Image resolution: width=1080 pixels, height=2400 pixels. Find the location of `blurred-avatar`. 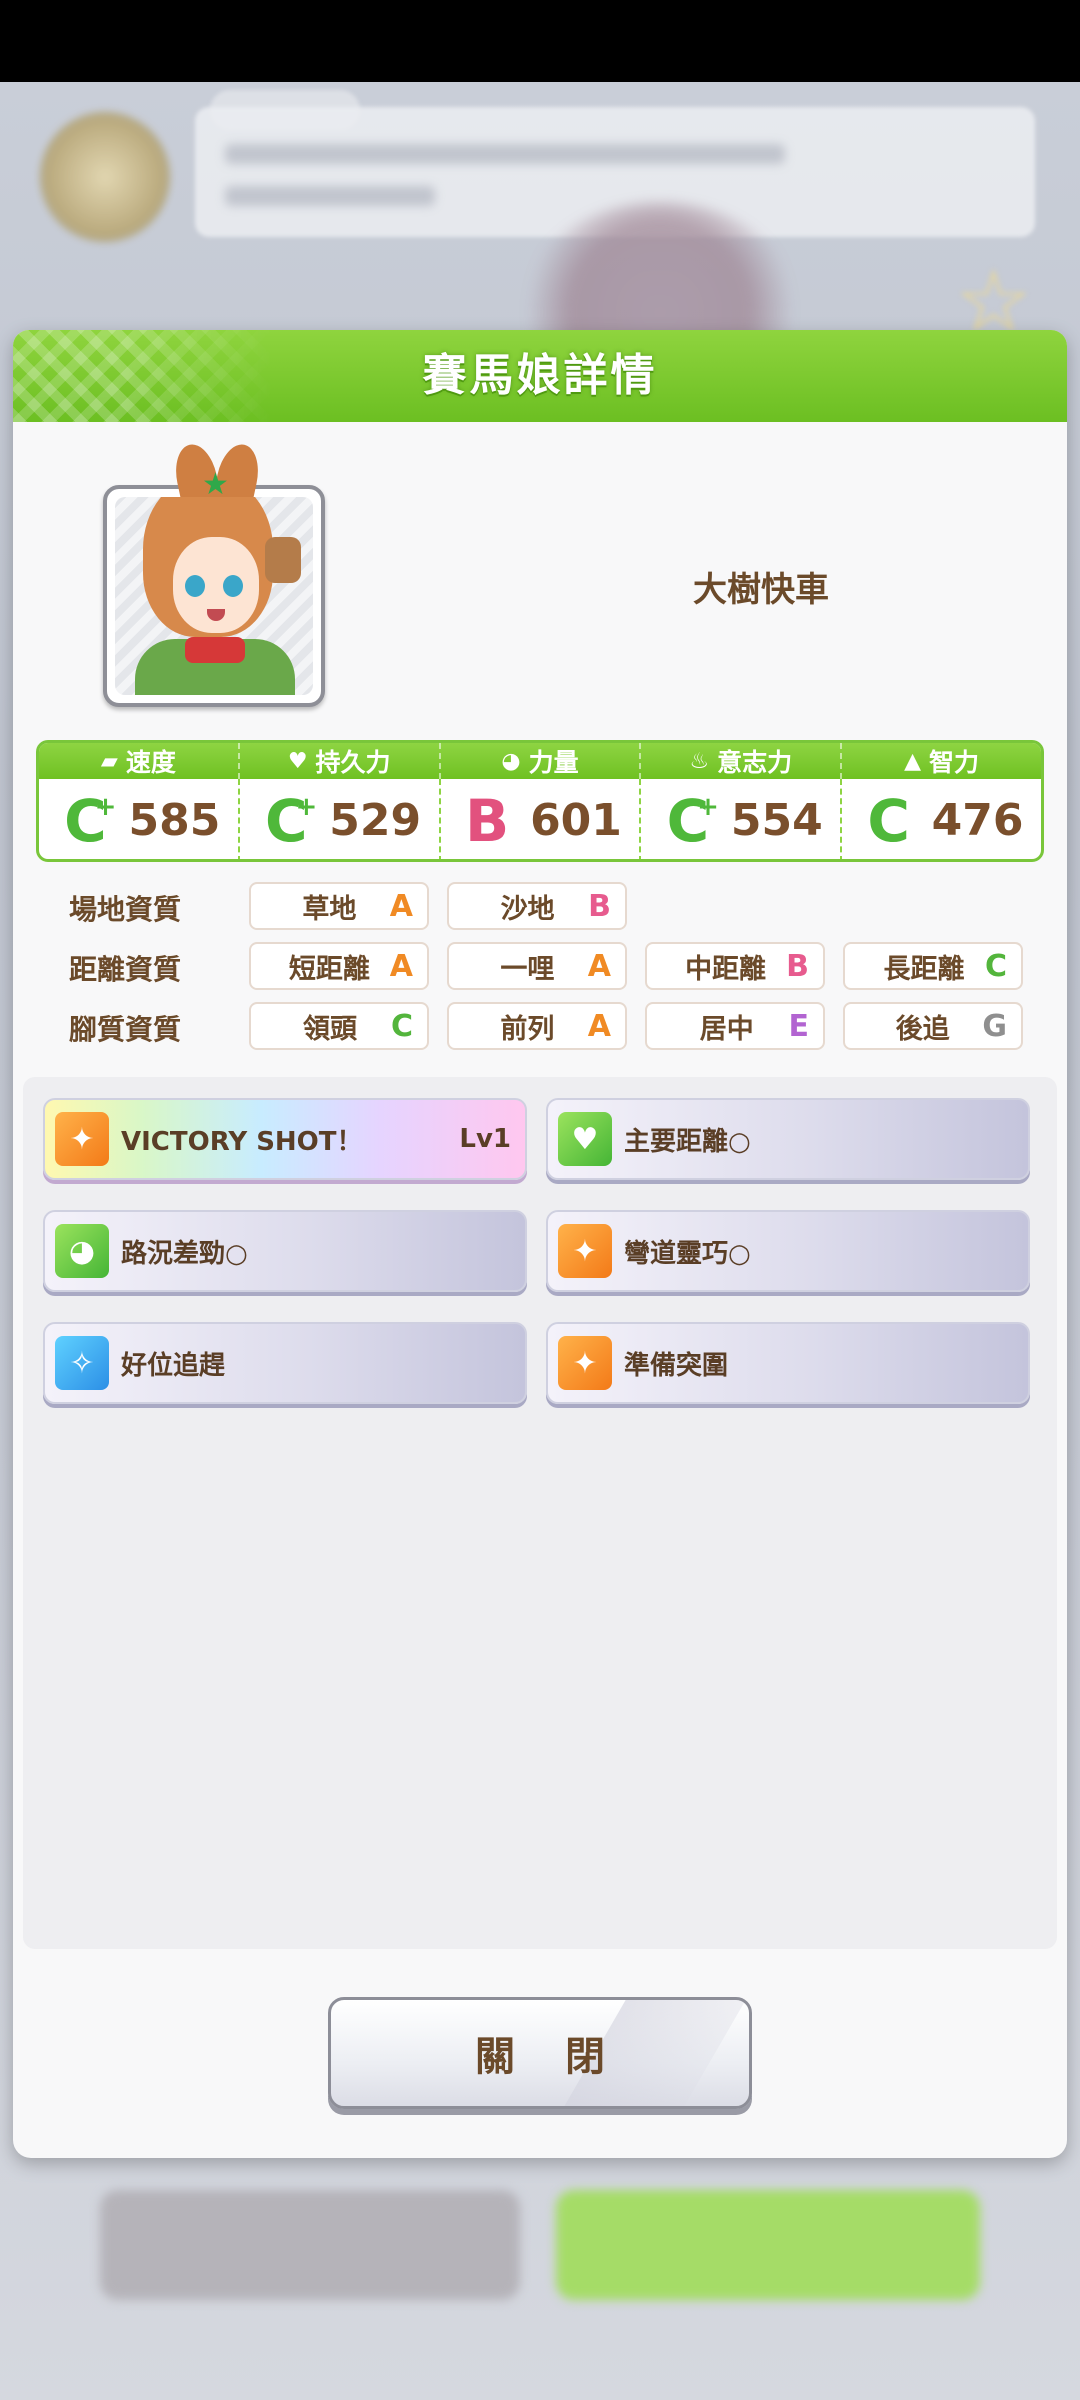

blurred-avatar is located at coordinates (105, 177).